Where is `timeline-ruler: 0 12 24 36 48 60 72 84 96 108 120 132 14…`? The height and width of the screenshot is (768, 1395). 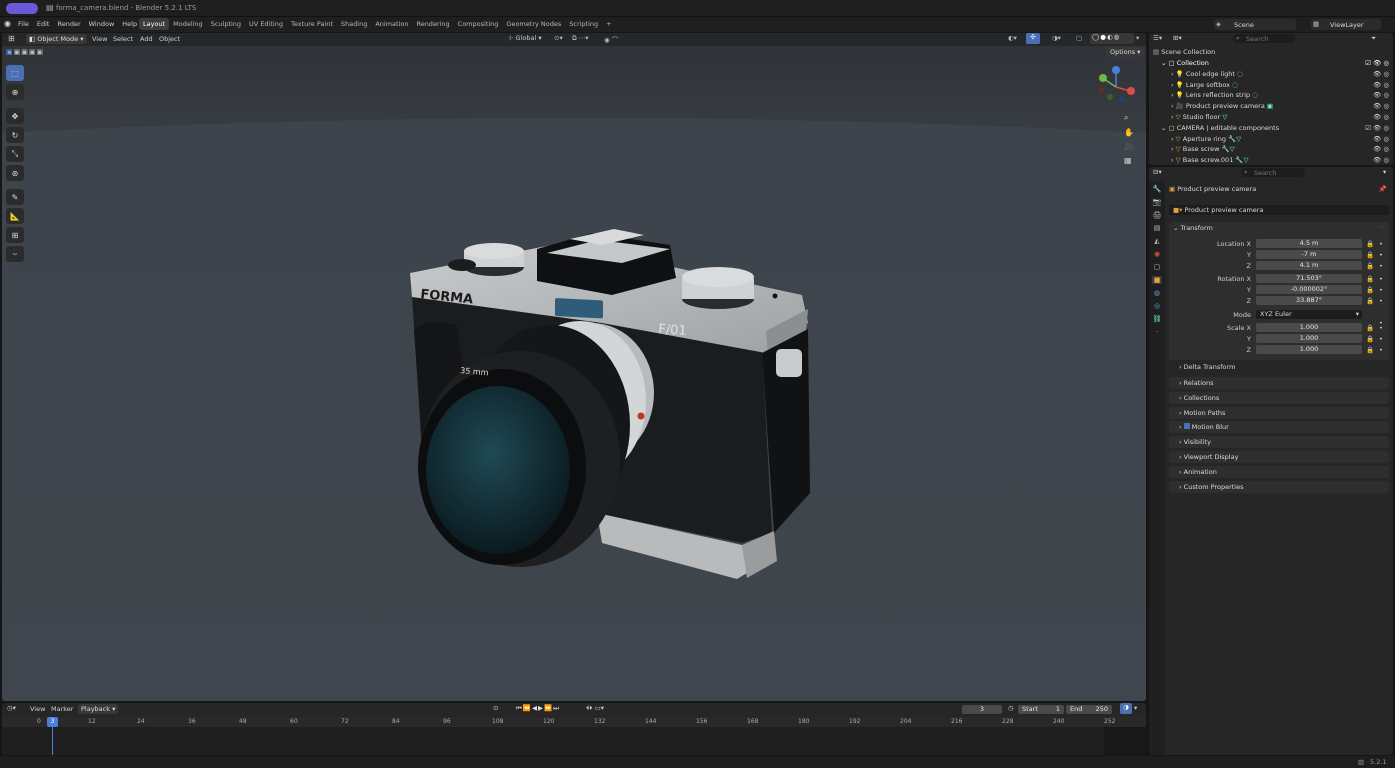 timeline-ruler: 0 12 24 36 48 60 72 84 96 108 120 132 14… is located at coordinates (574, 736).